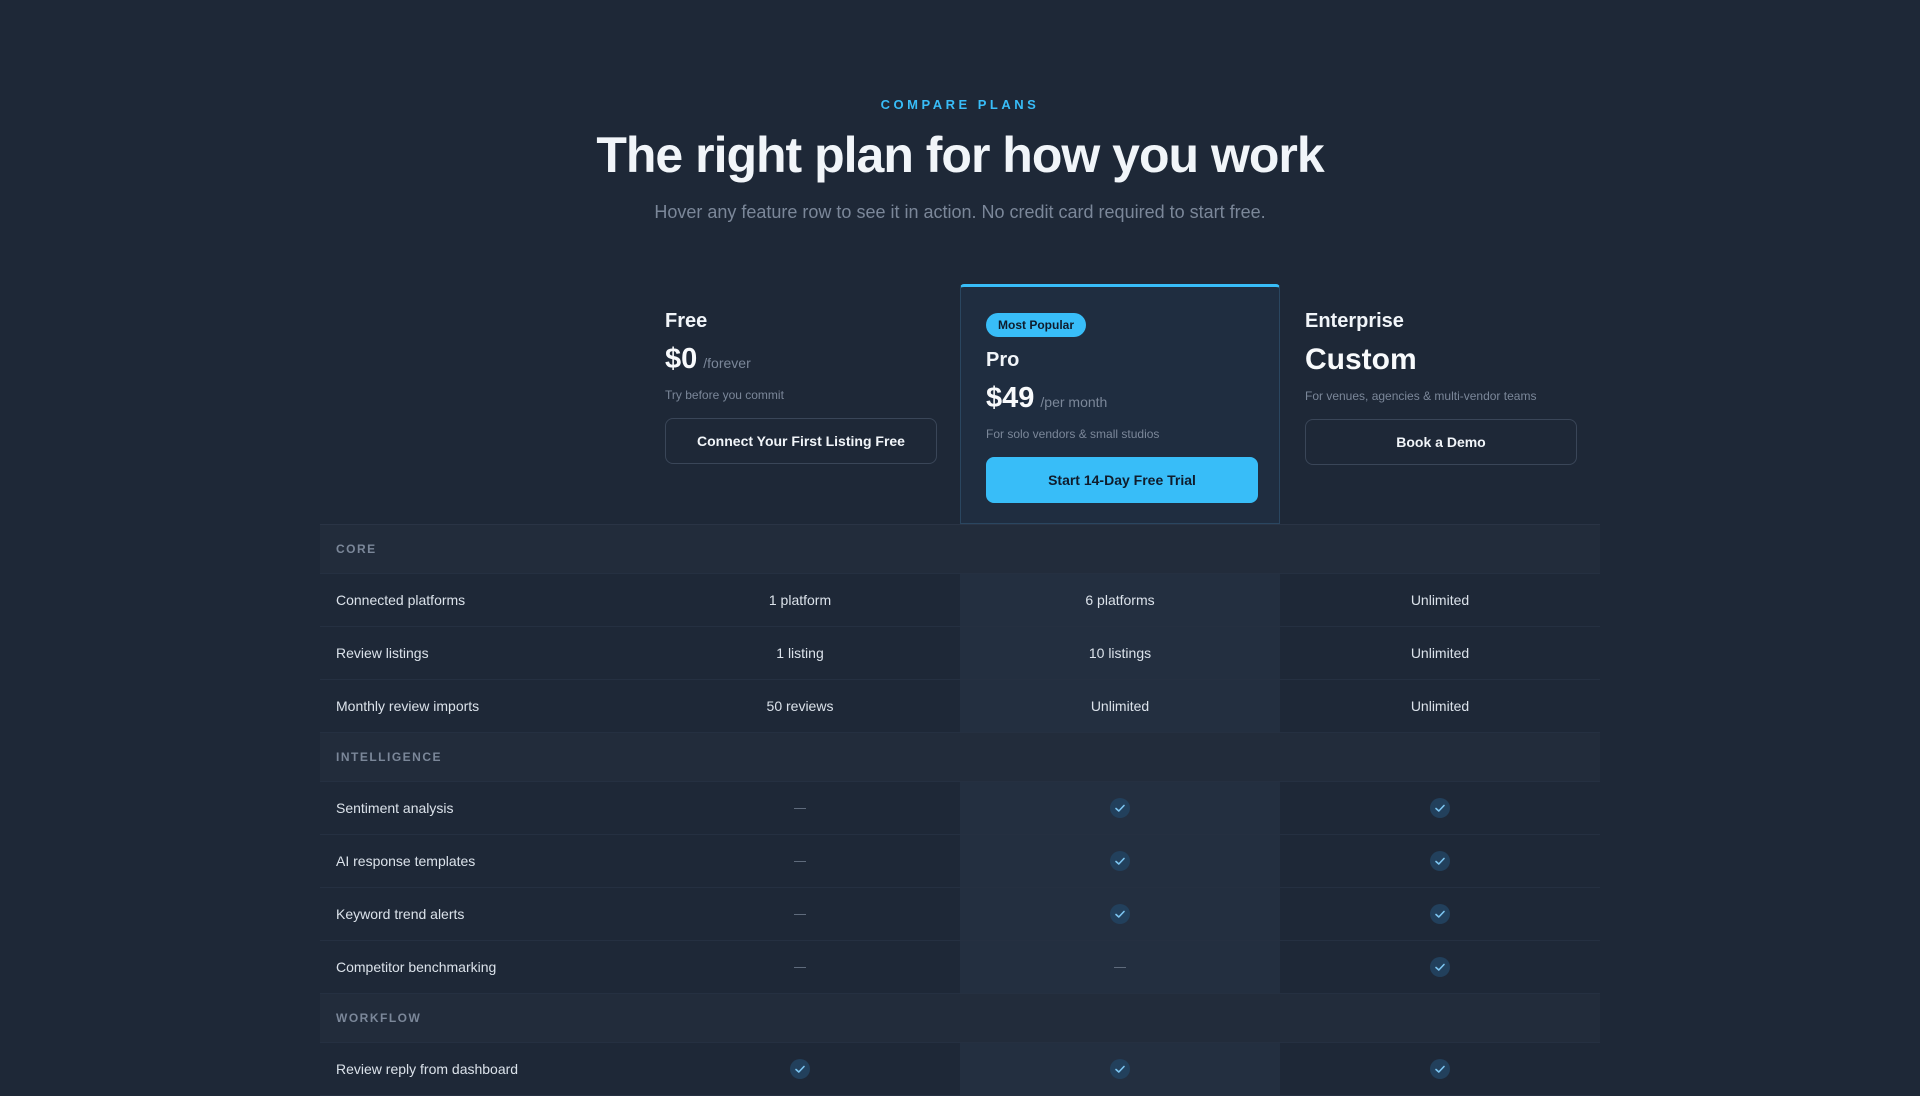 The width and height of the screenshot is (1920, 1096). What do you see at coordinates (800, 600) in the screenshot?
I see `cell-free: 1 platform` at bounding box center [800, 600].